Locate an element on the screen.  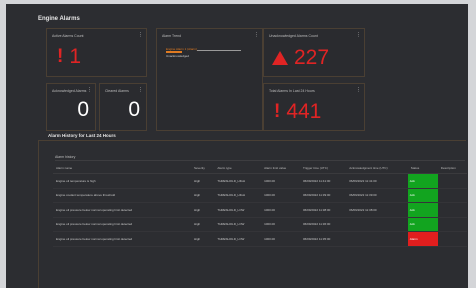
column-header: Alarm name is located at coordinates (122, 168).